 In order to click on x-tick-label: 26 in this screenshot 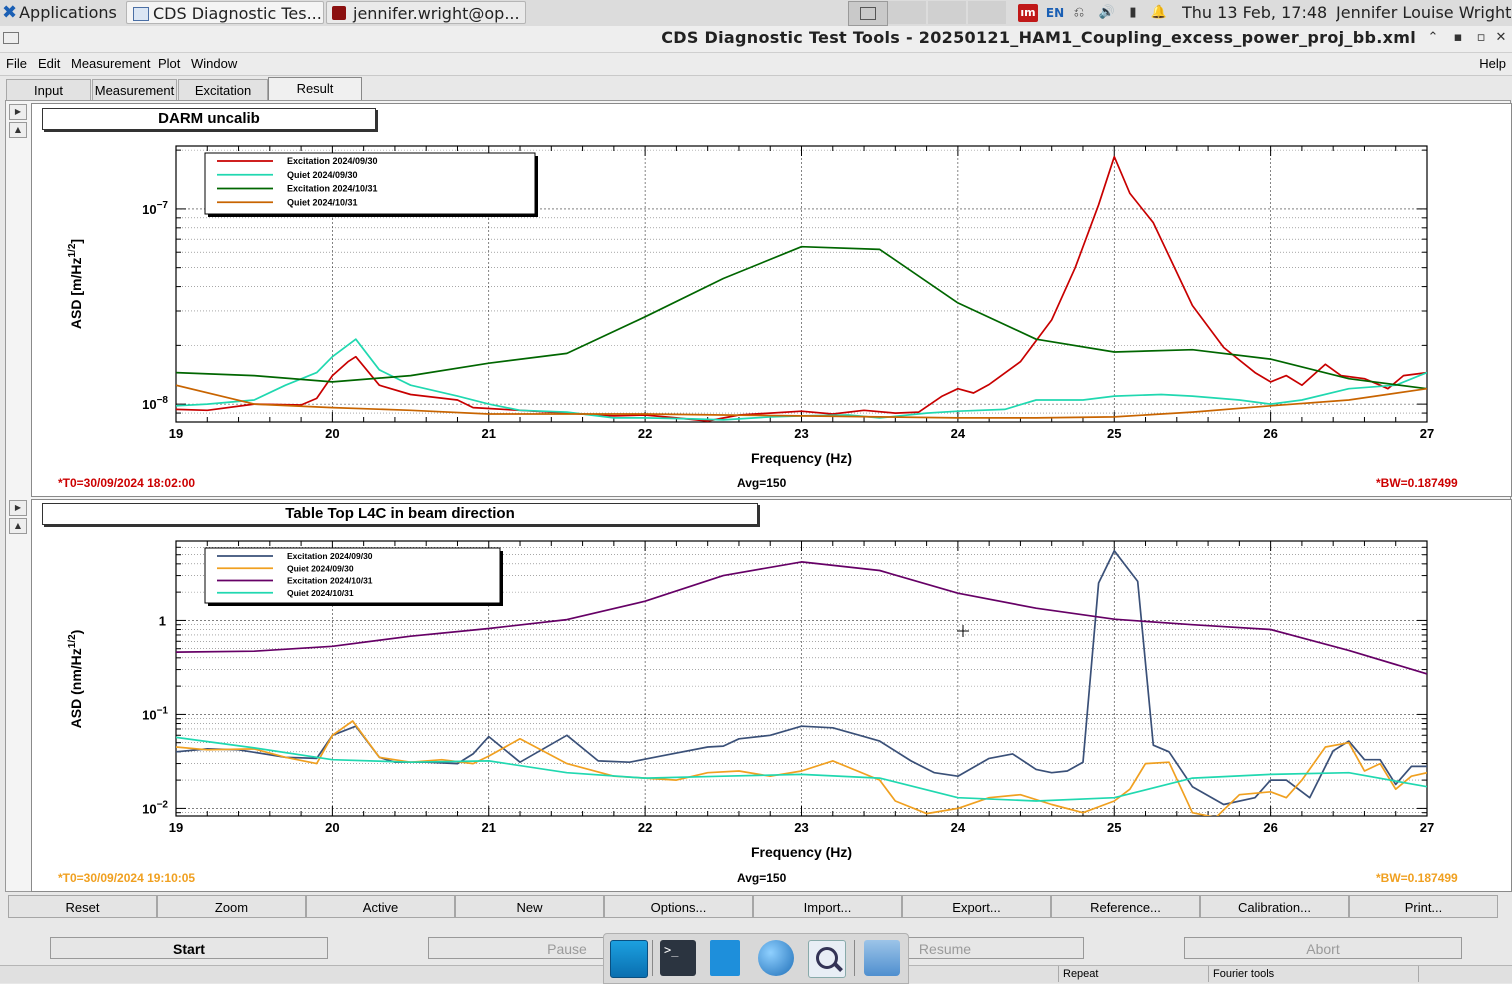, I will do `click(1270, 433)`.